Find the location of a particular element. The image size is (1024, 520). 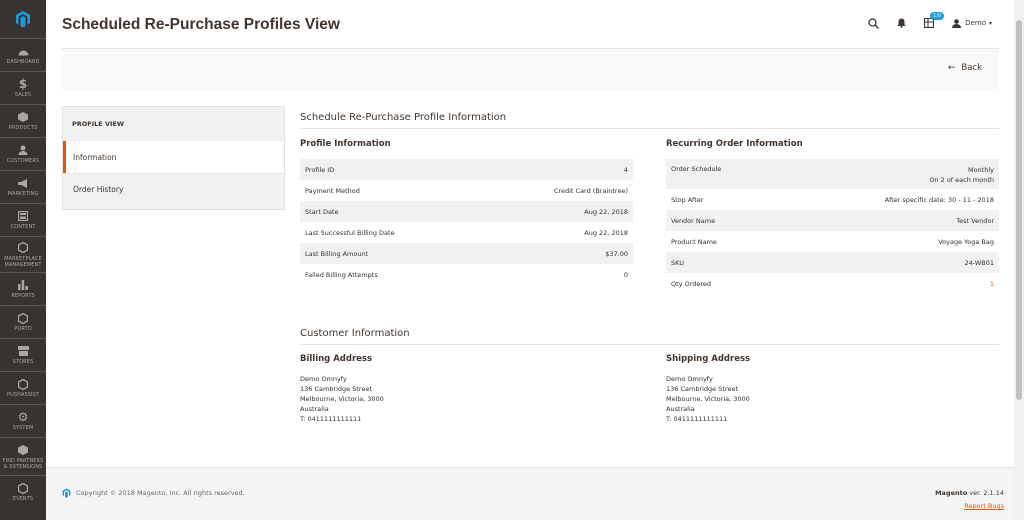

user-account-button: Demo ▾ is located at coordinates (972, 23).